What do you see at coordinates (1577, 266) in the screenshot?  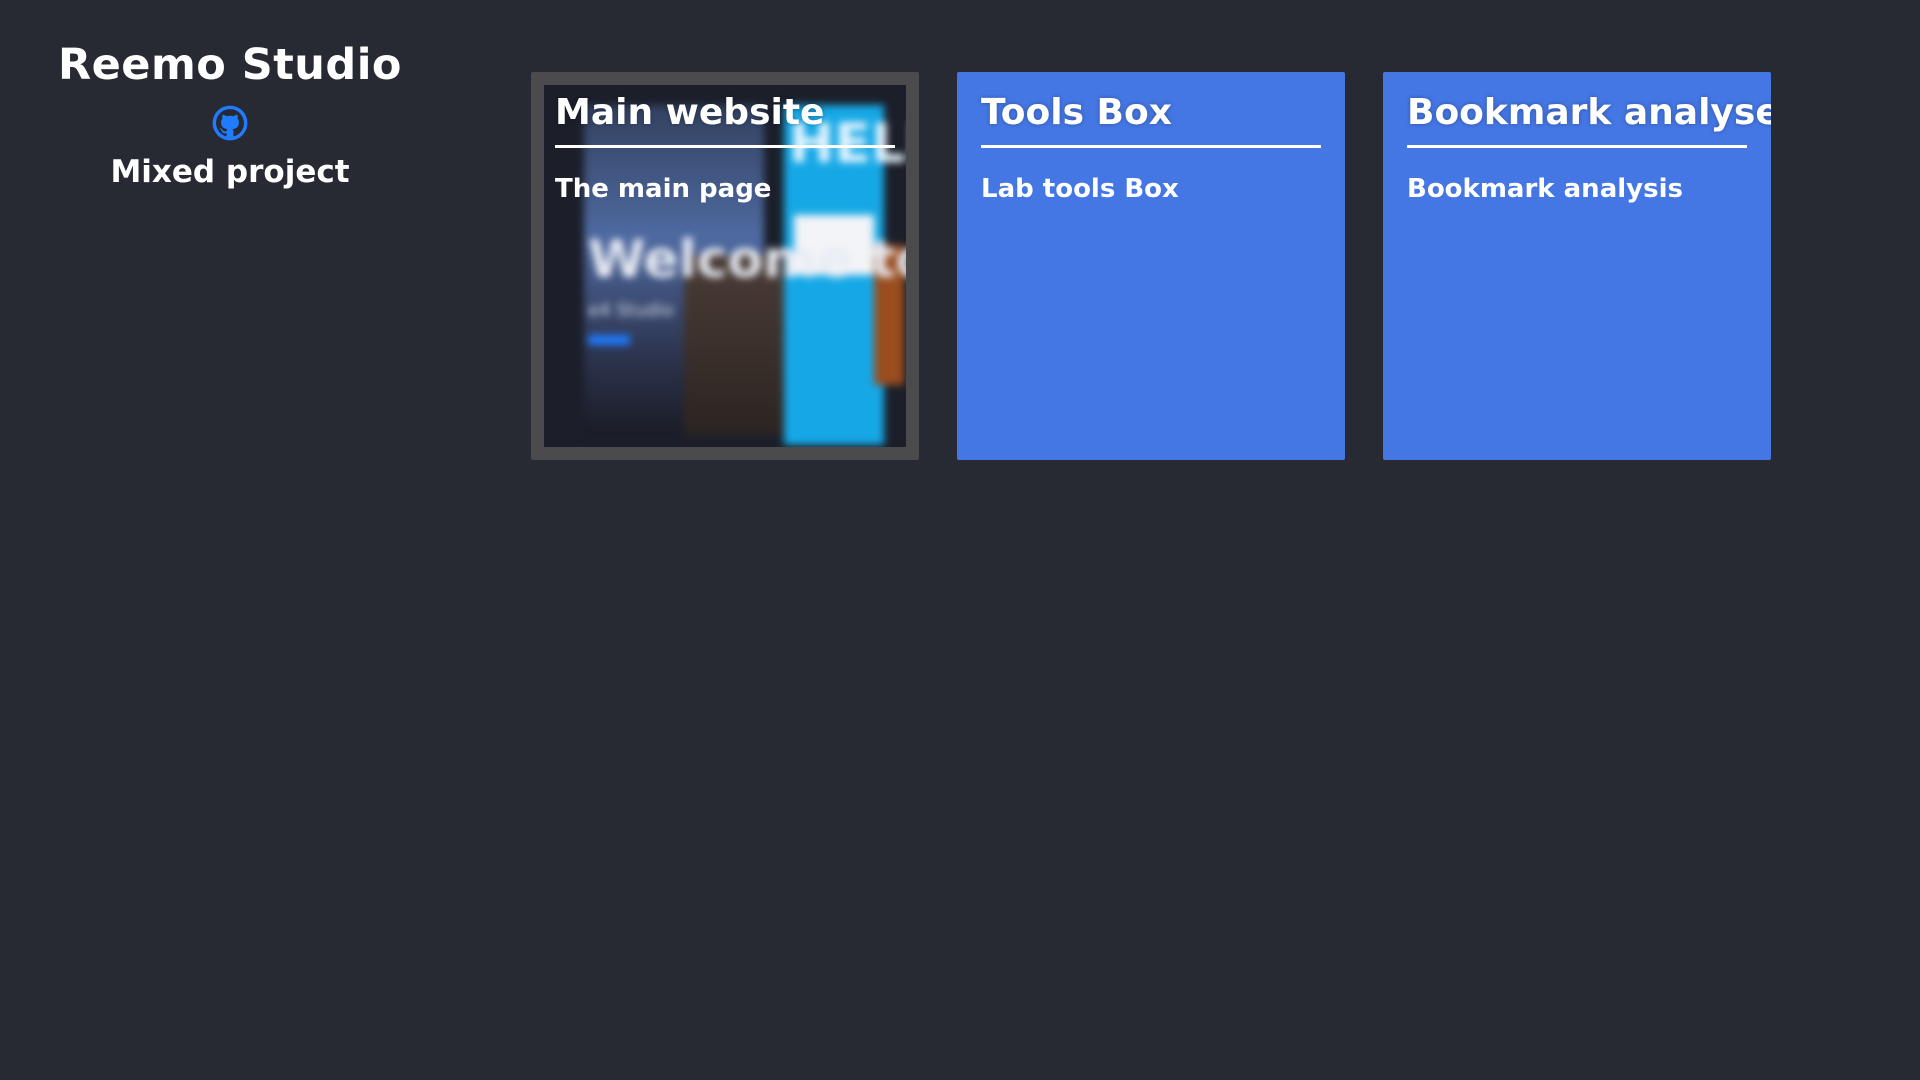 I see `card-bookmark-analyser: Bookmark analyser Bookmark analysis` at bounding box center [1577, 266].